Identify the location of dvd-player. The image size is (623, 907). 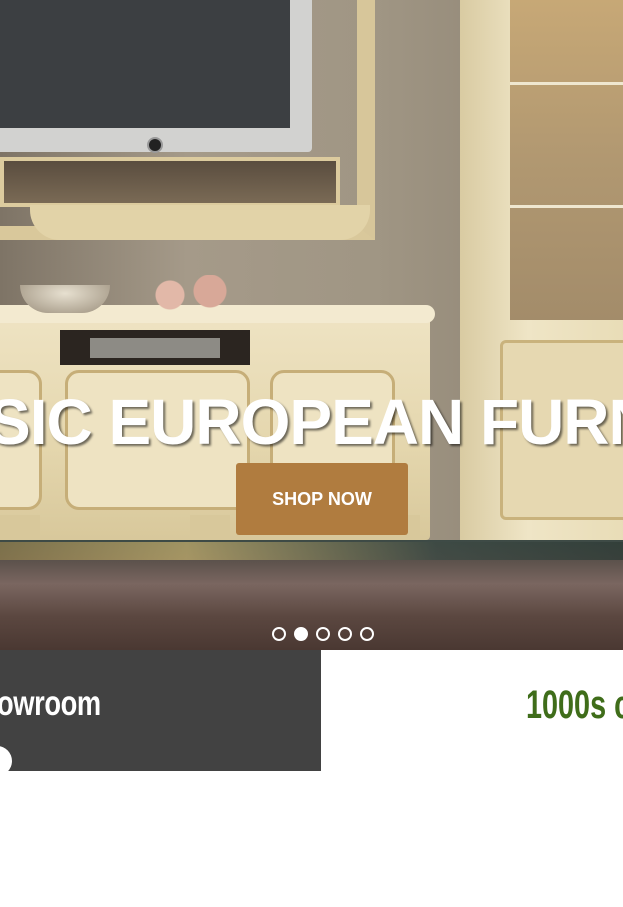
(155, 348).